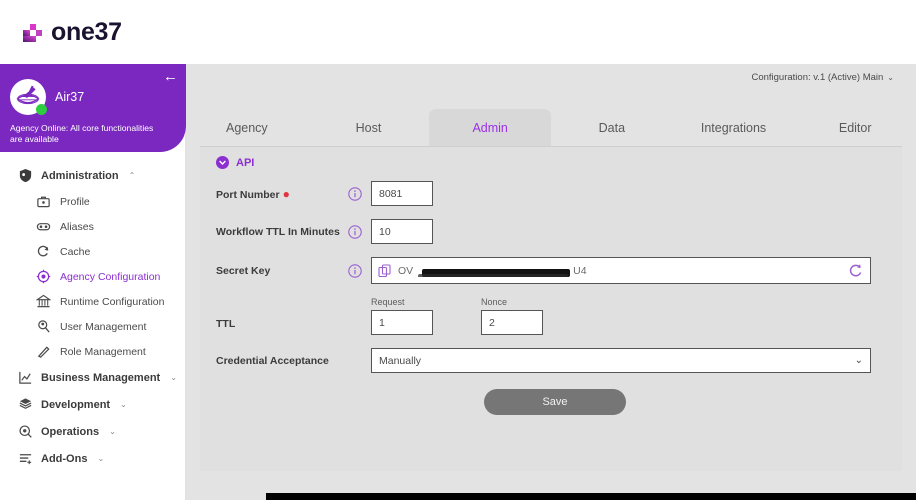 The height and width of the screenshot is (500, 916). What do you see at coordinates (93, 97) in the screenshot?
I see `agency-identity: Air37` at bounding box center [93, 97].